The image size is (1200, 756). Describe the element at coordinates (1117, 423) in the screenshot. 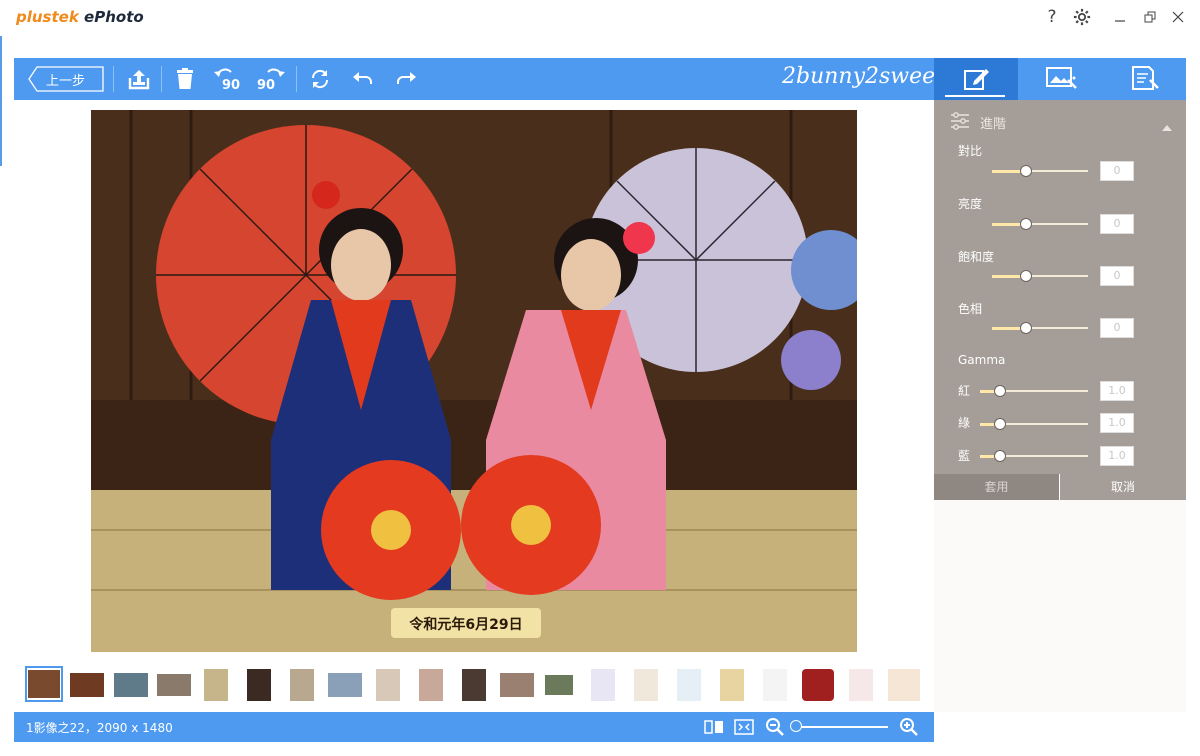

I see `gamma-green-value: 1.0` at that location.